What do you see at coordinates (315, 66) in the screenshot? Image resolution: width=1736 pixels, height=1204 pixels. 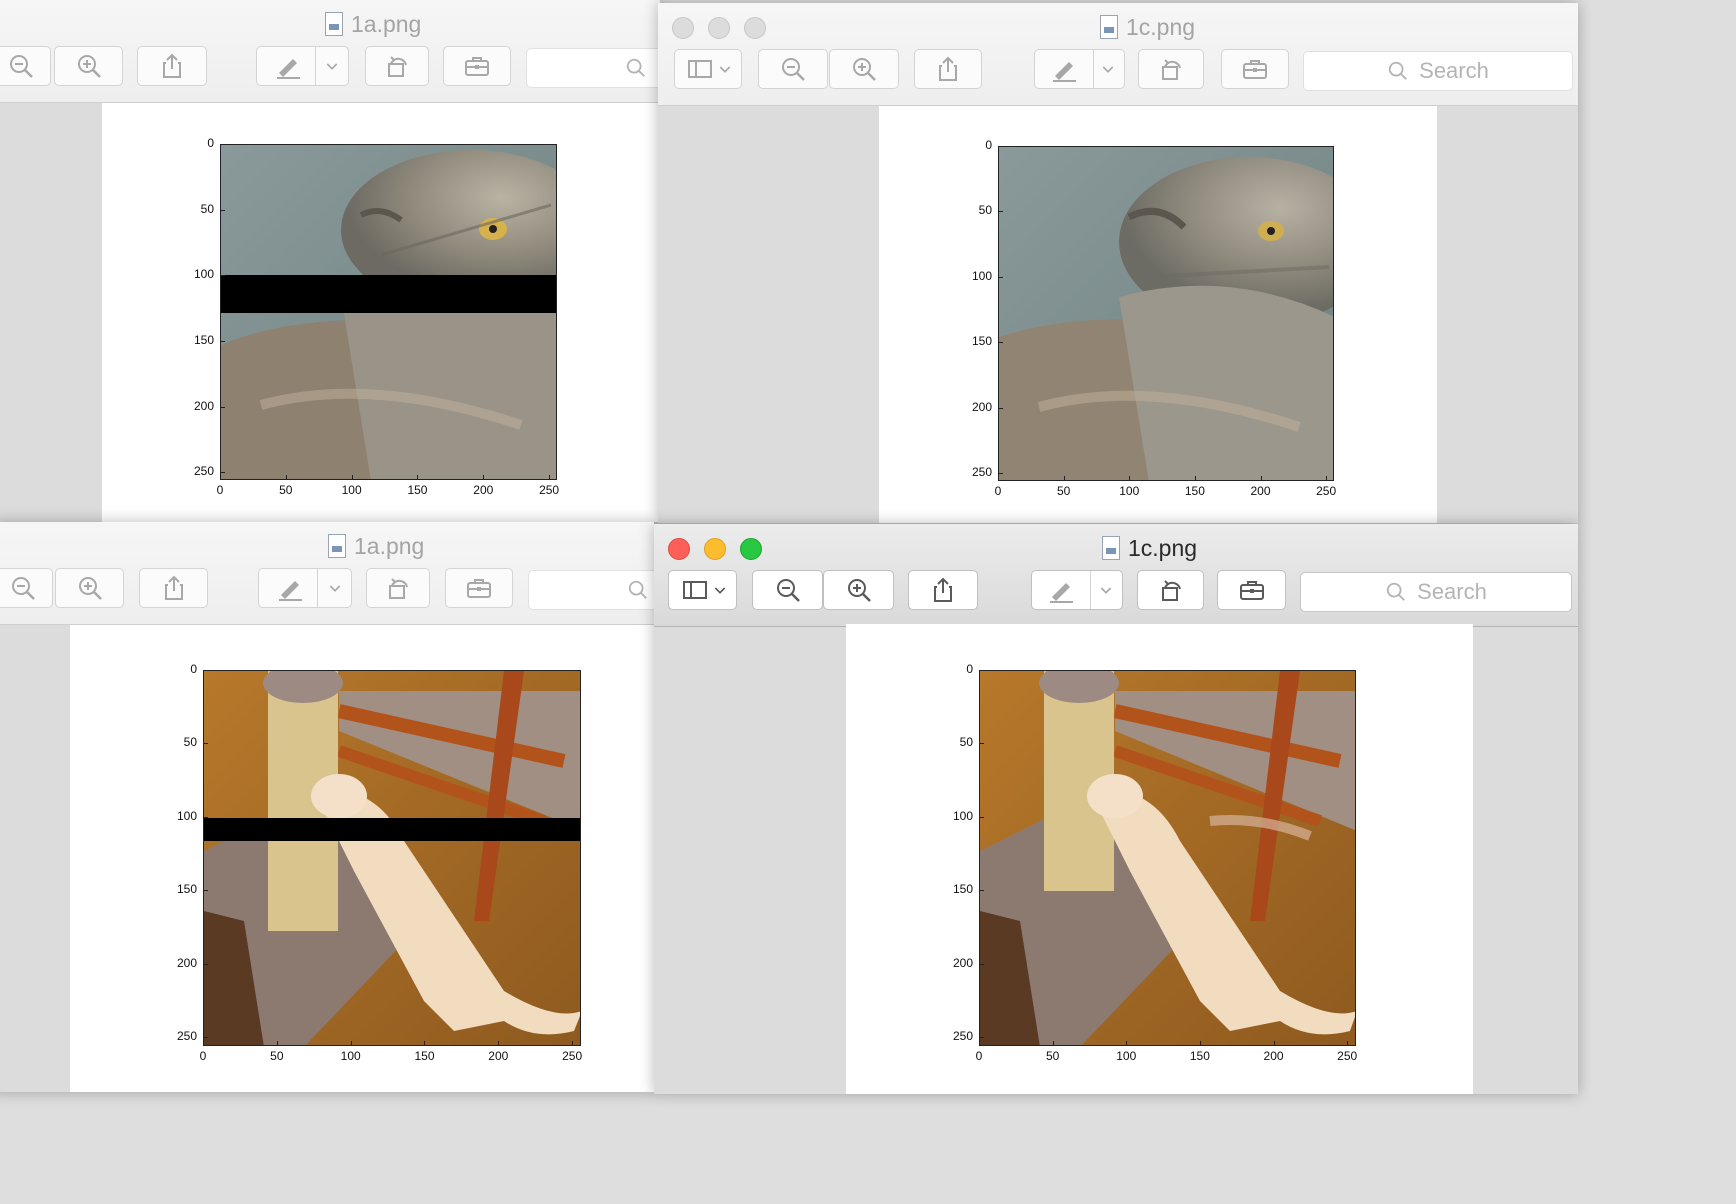 I see `divider` at bounding box center [315, 66].